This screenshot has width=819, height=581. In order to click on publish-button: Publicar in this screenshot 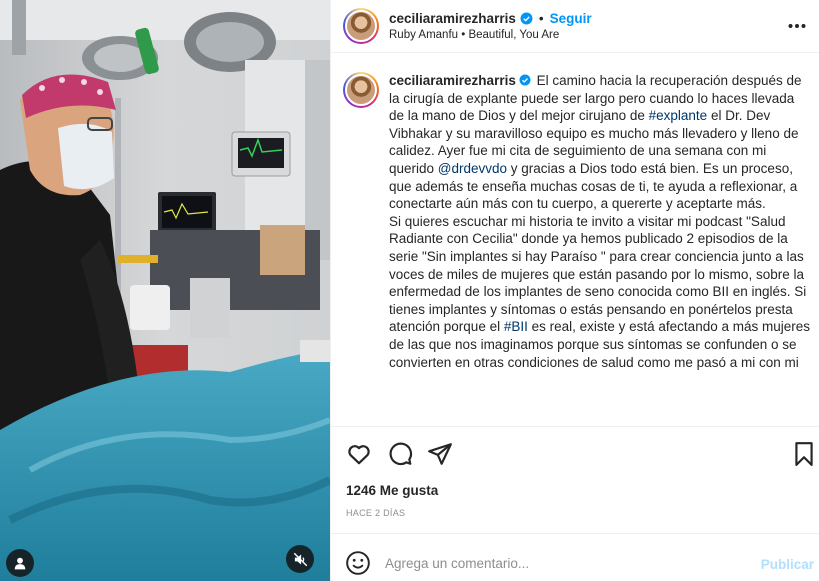, I will do `click(787, 564)`.